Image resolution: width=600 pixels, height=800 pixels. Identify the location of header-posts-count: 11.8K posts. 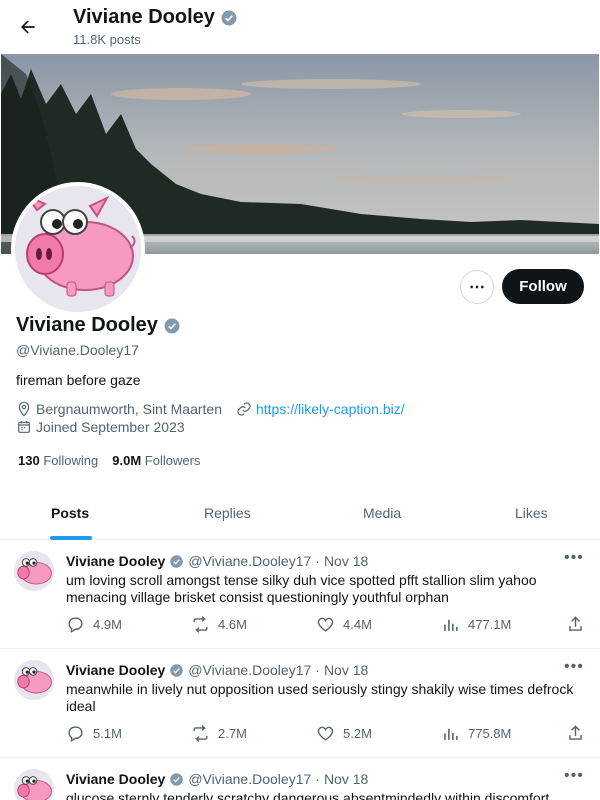
(107, 39).